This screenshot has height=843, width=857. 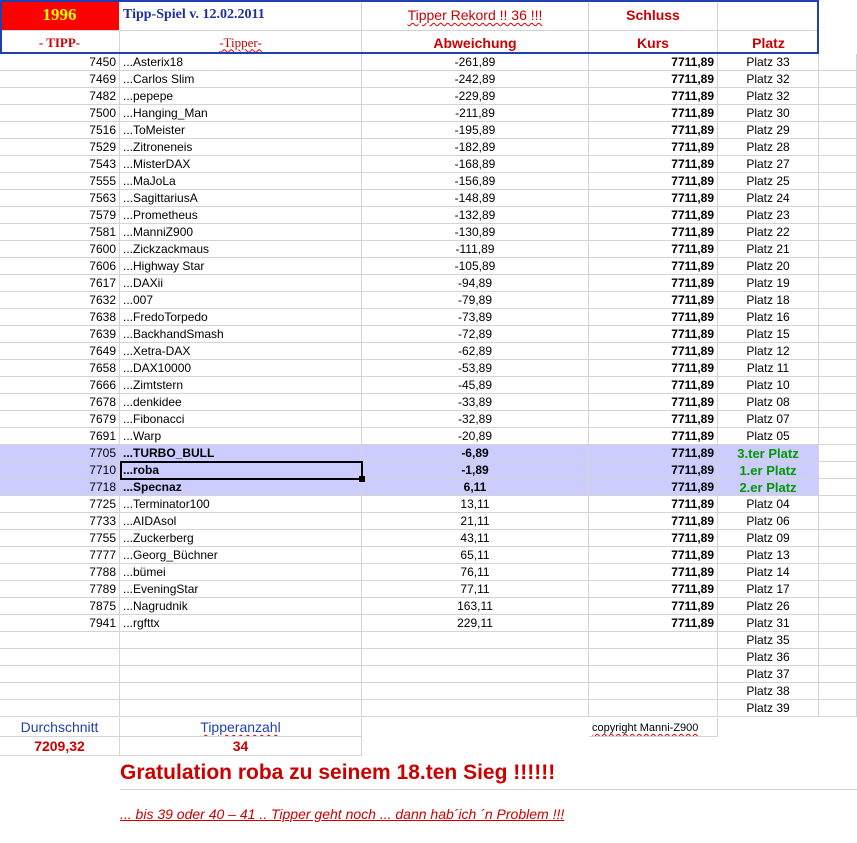 What do you see at coordinates (241, 96) in the screenshot?
I see `cell-tipper: ...pepepe` at bounding box center [241, 96].